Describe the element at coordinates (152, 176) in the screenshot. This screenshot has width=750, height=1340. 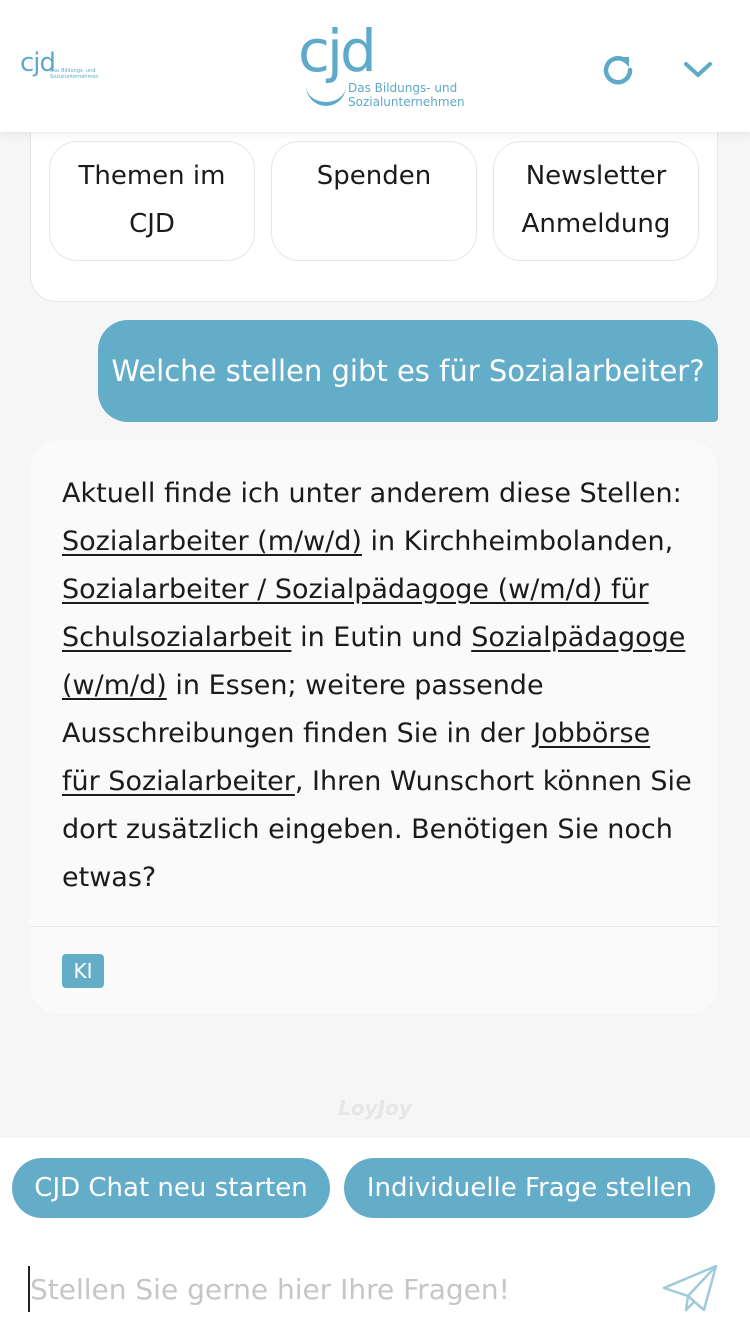
I see `quick-reply-label-line1: Themen im` at that location.